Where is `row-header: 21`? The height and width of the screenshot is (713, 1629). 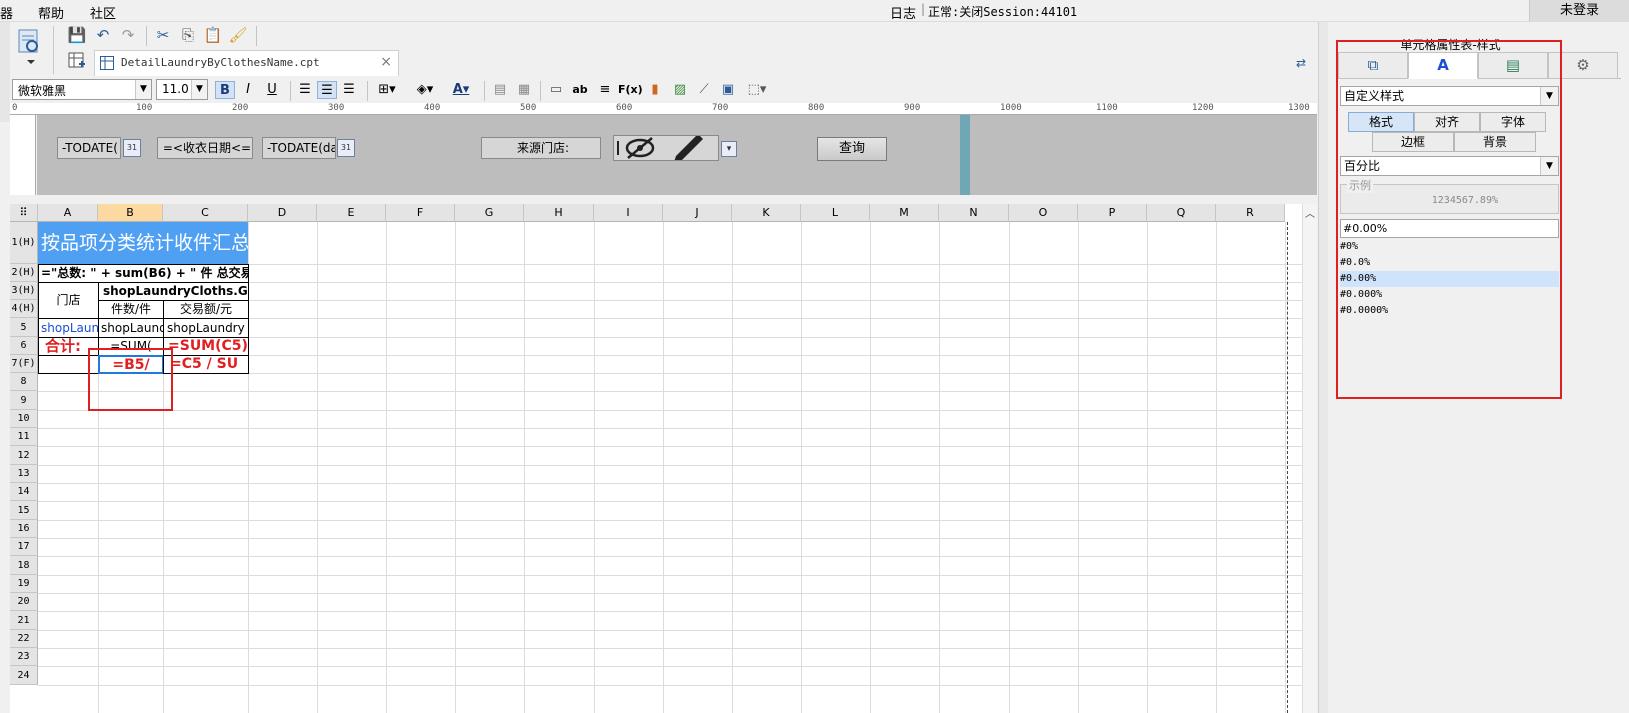 row-header: 21 is located at coordinates (24, 620).